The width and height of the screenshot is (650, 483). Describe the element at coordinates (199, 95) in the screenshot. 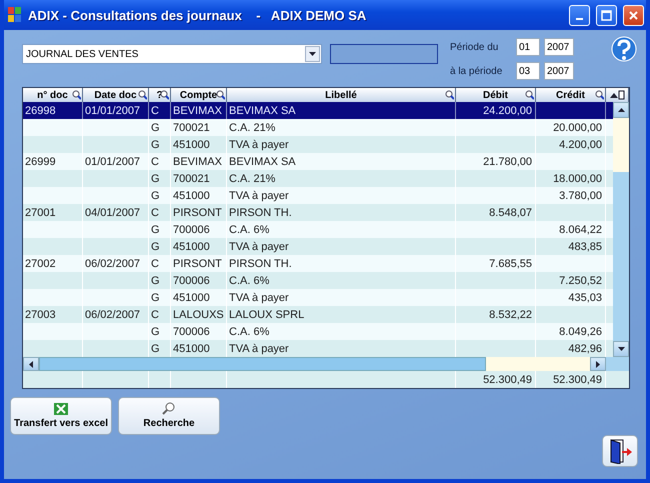

I see `column-header: Compte` at that location.